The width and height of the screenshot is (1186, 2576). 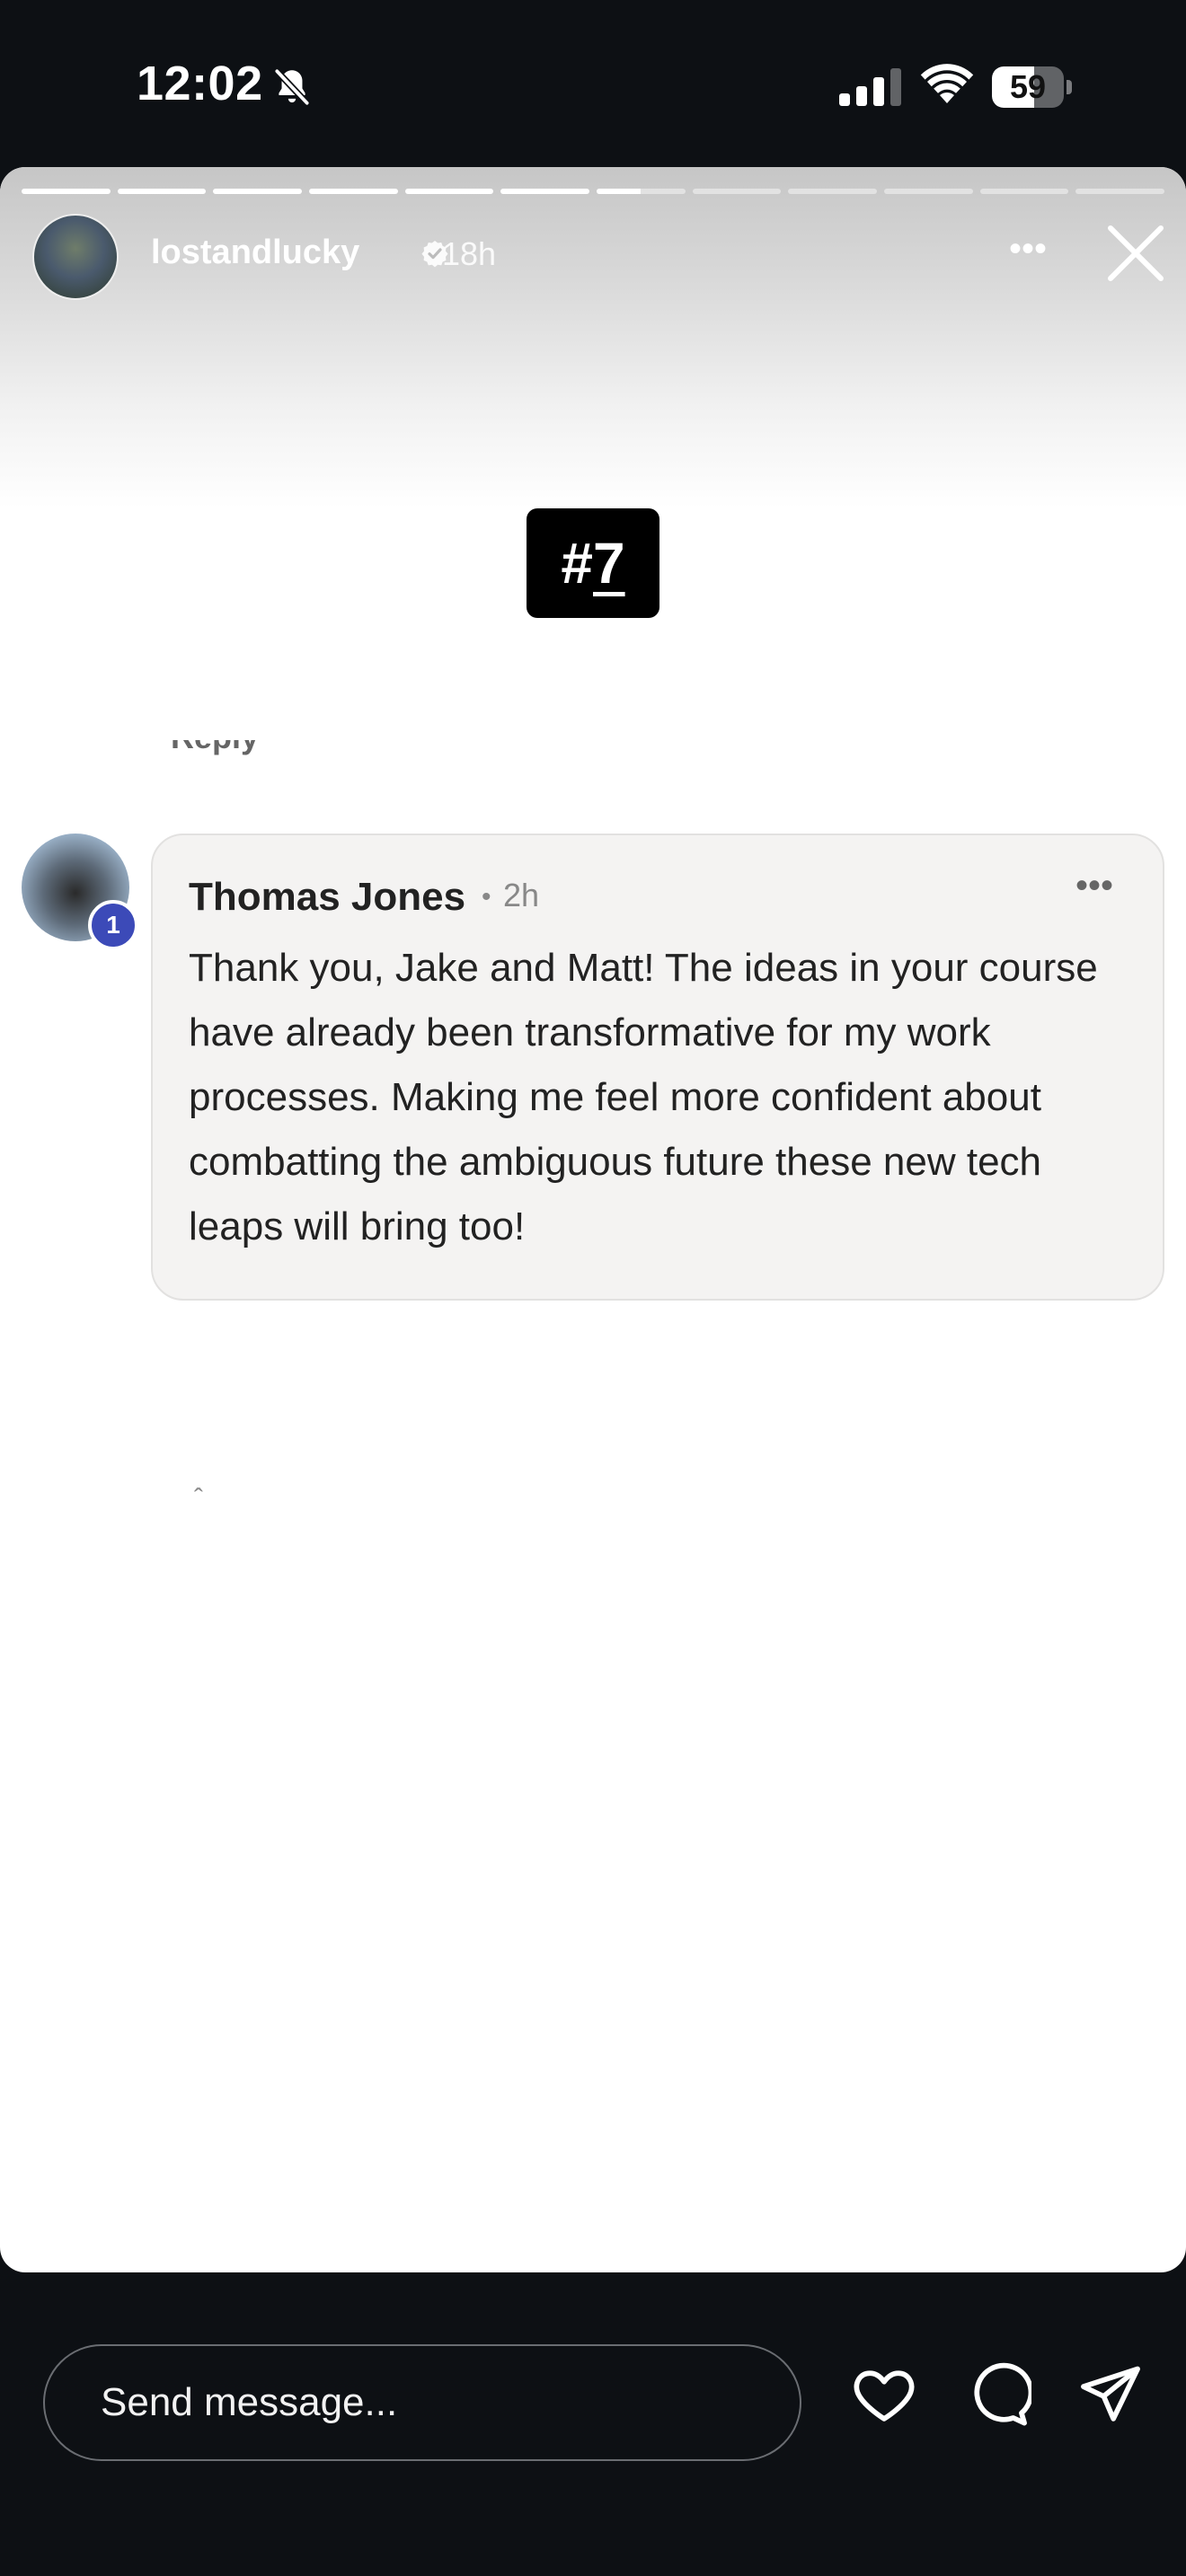 I want to click on comment-more-icon: •••, so click(x=1094, y=885).